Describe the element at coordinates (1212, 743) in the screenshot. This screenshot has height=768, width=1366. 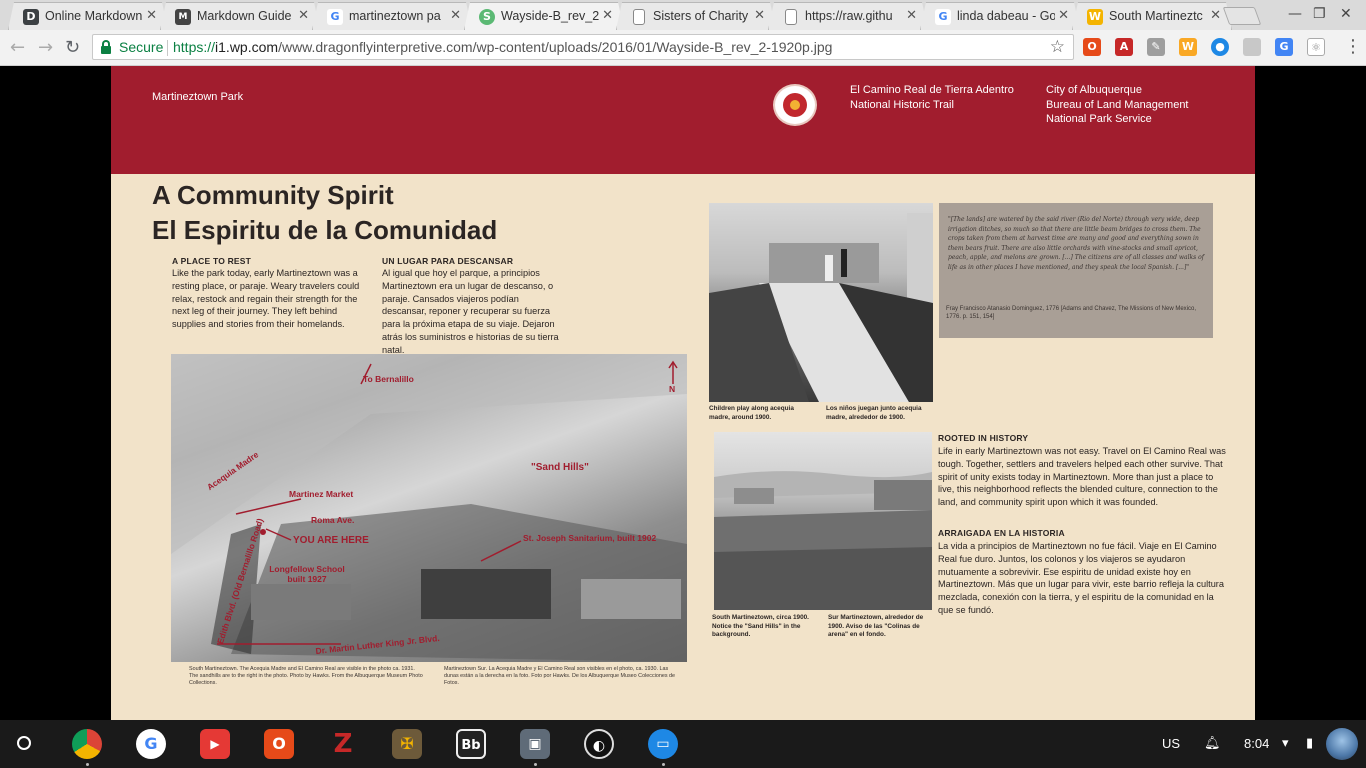
I see `notification-bell-icon: 🔔︎` at that location.